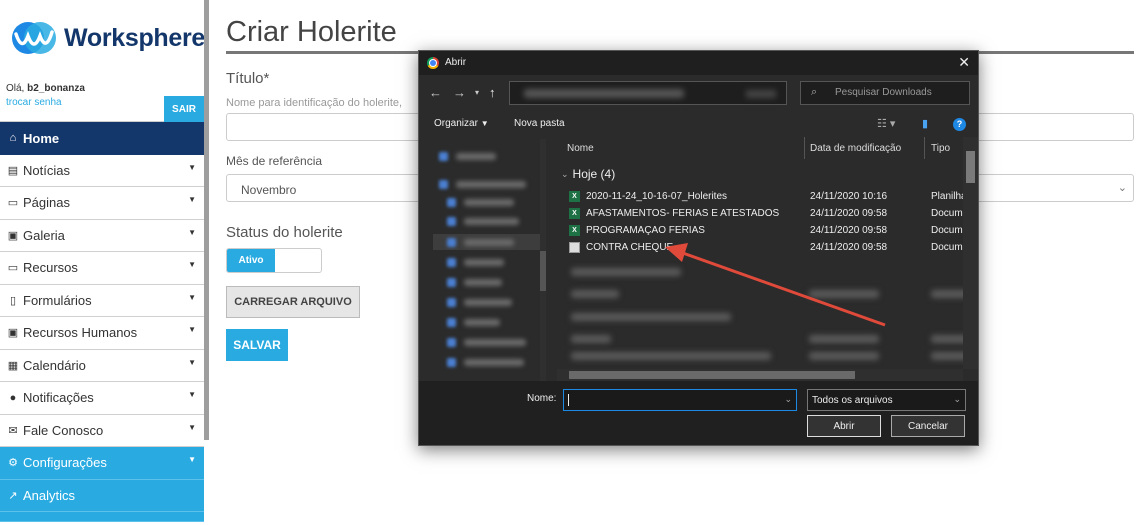  I want to click on back-arrow-icon: ←, so click(435, 92).